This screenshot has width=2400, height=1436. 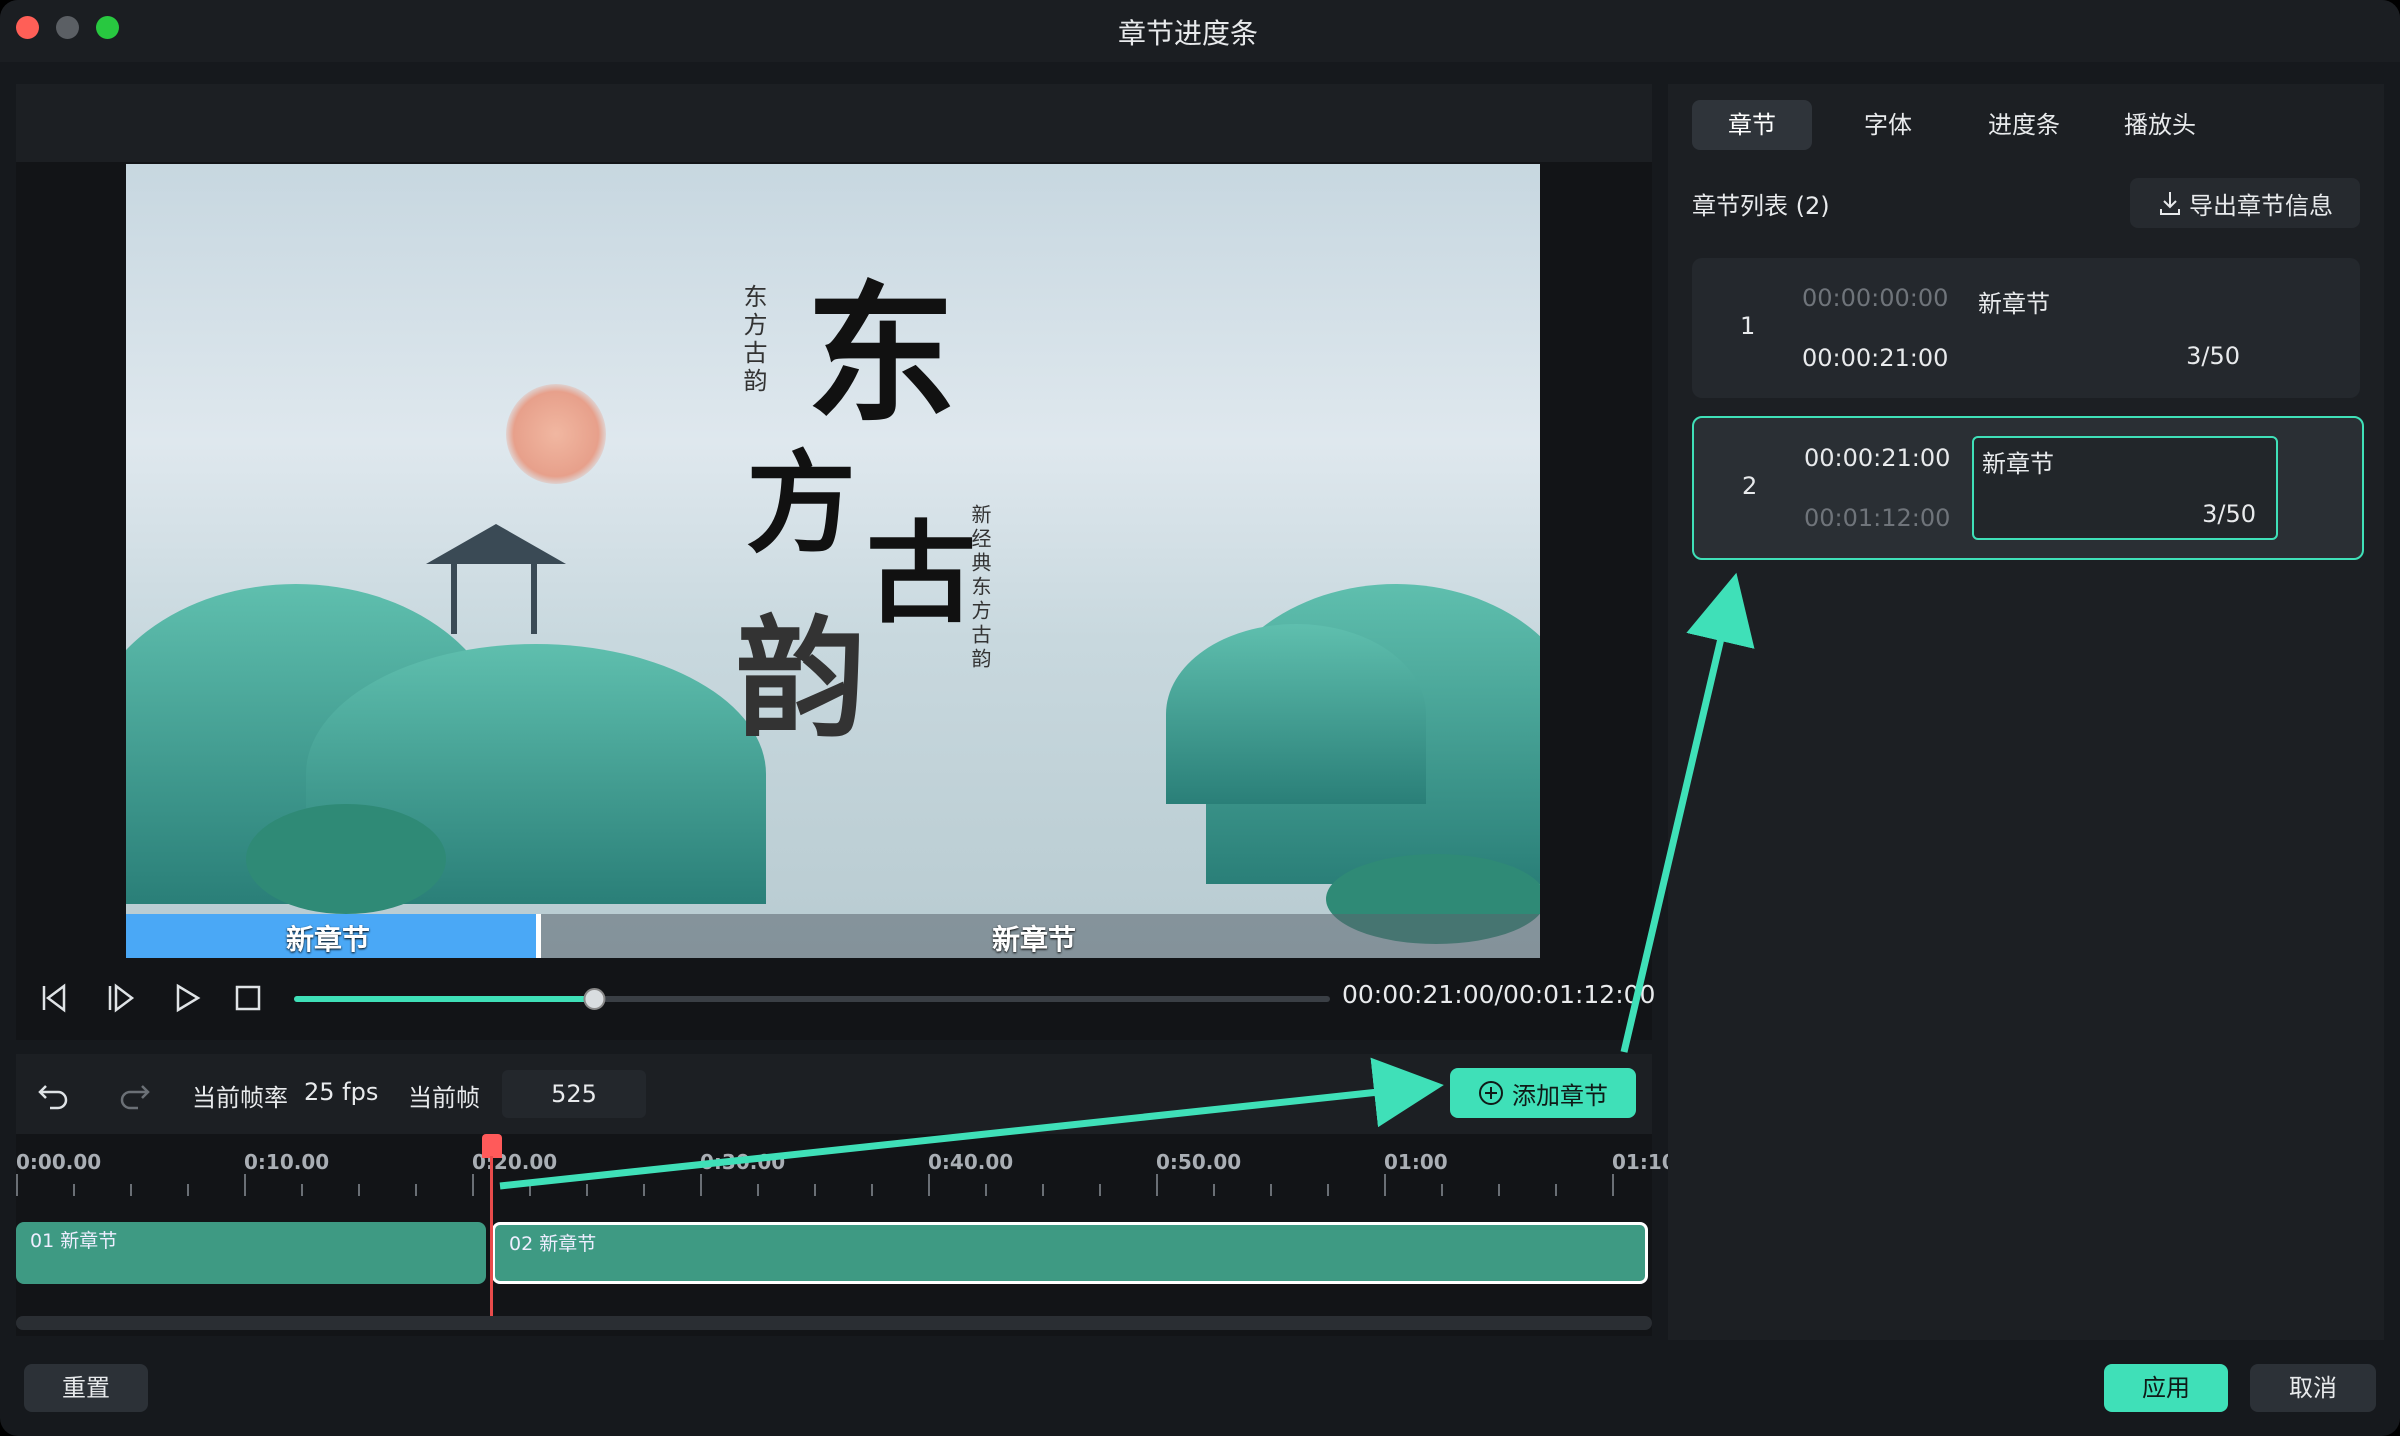 What do you see at coordinates (2166, 1388) in the screenshot?
I see `apply-button: 应用` at bounding box center [2166, 1388].